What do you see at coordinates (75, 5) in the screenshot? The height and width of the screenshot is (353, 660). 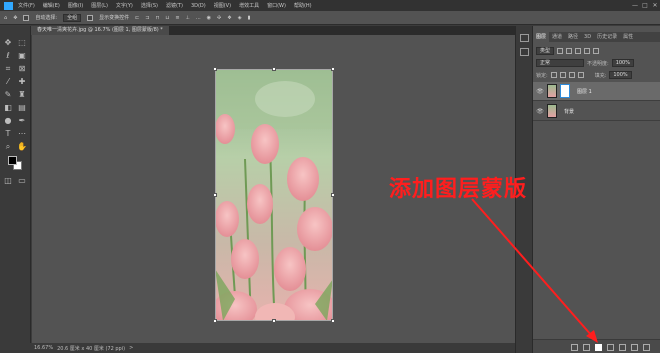 I see `menu-image: 图像(I)` at bounding box center [75, 5].